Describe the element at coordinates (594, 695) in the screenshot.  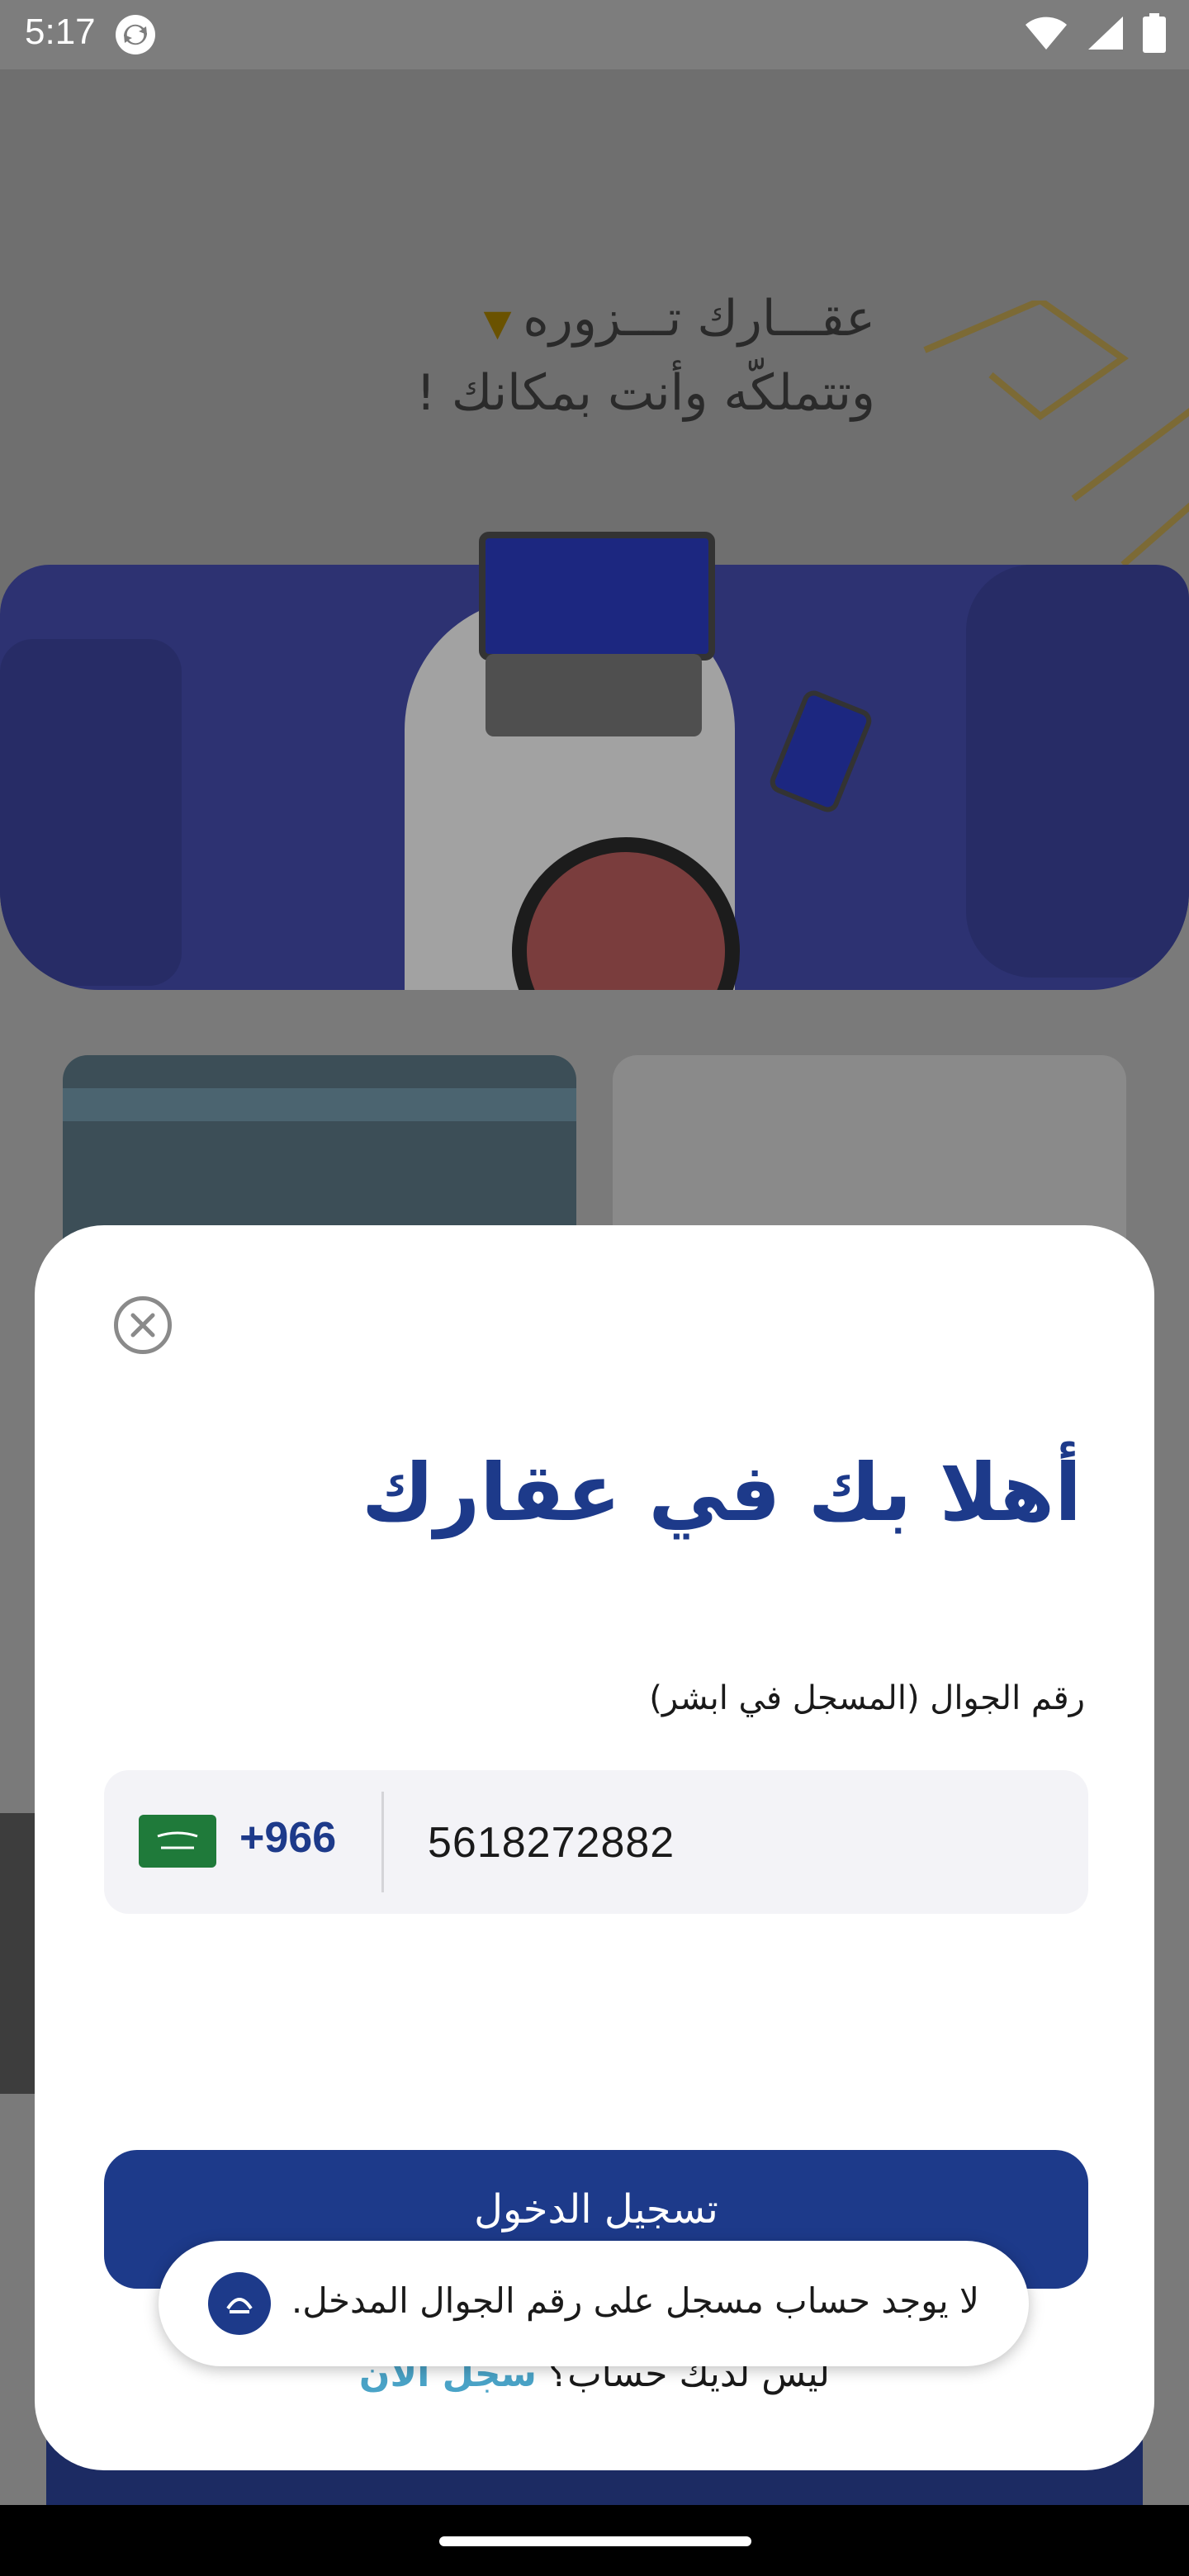
I see `laptop-keyboard-illustration` at that location.